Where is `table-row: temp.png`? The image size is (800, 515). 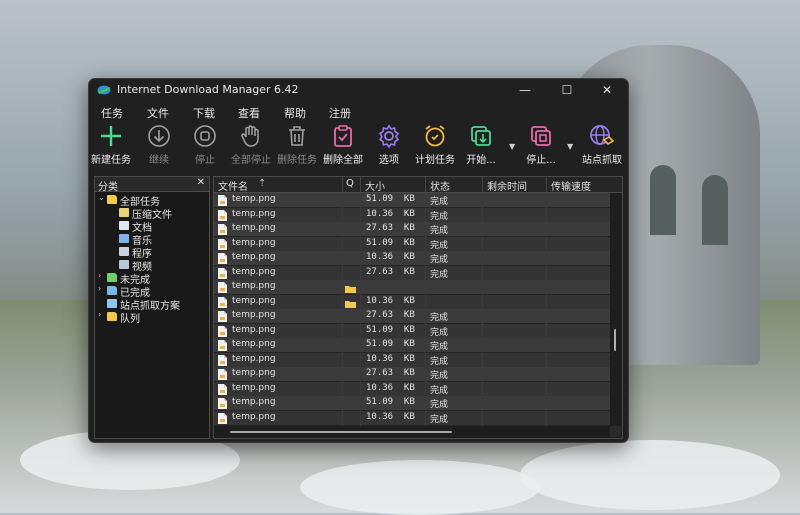 table-row: temp.png is located at coordinates (412, 287).